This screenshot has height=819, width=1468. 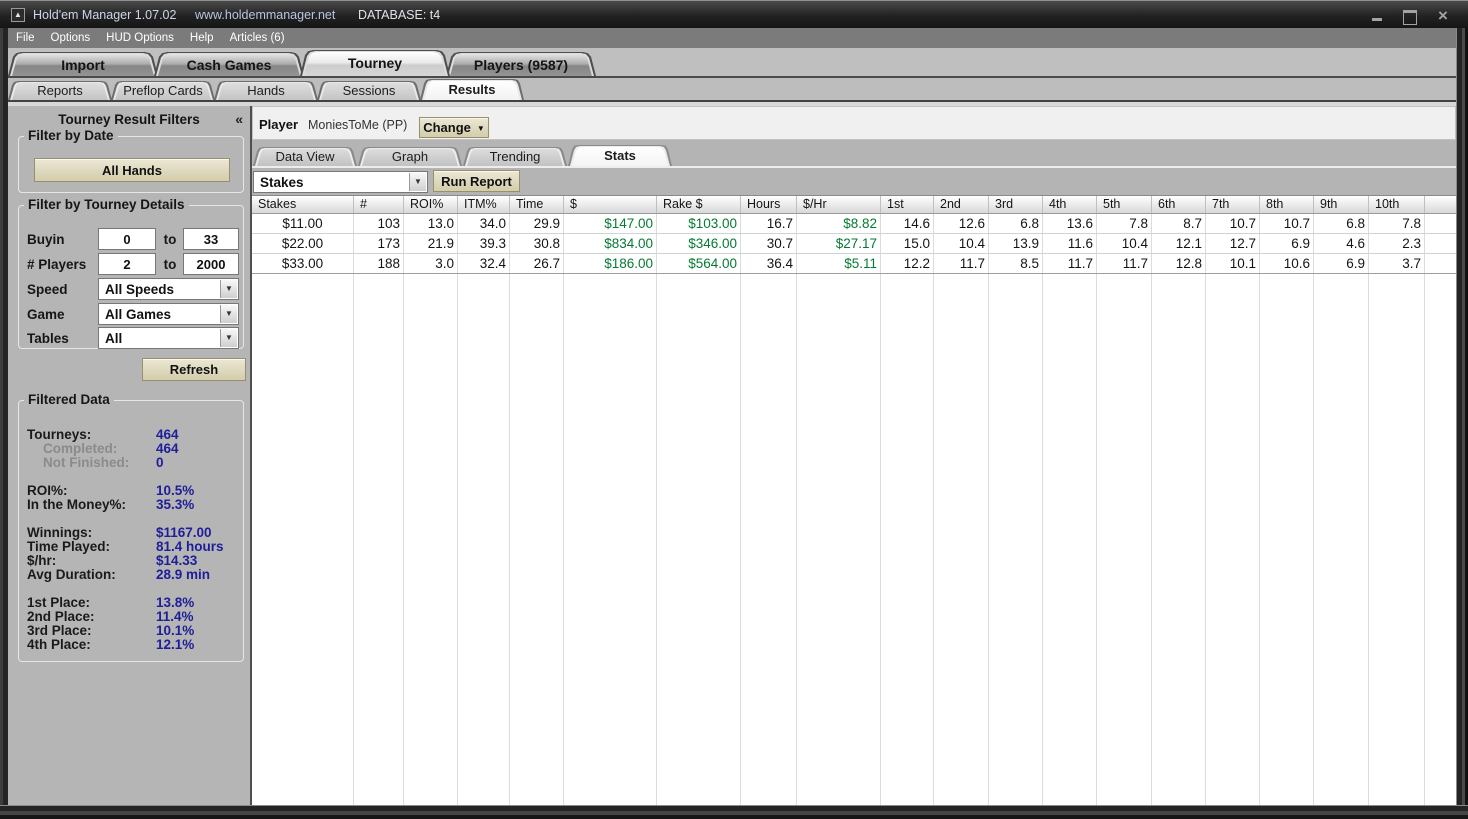 I want to click on column-header-6th: 6th, so click(x=1179, y=204).